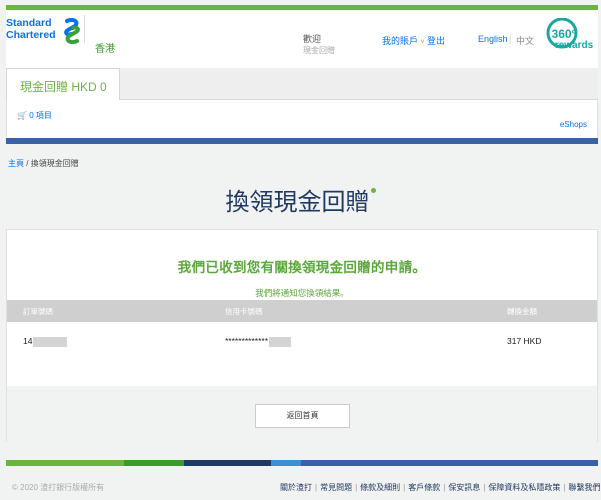 The height and width of the screenshot is (500, 601). I want to click on card-no-cell: *************, so click(258, 341).